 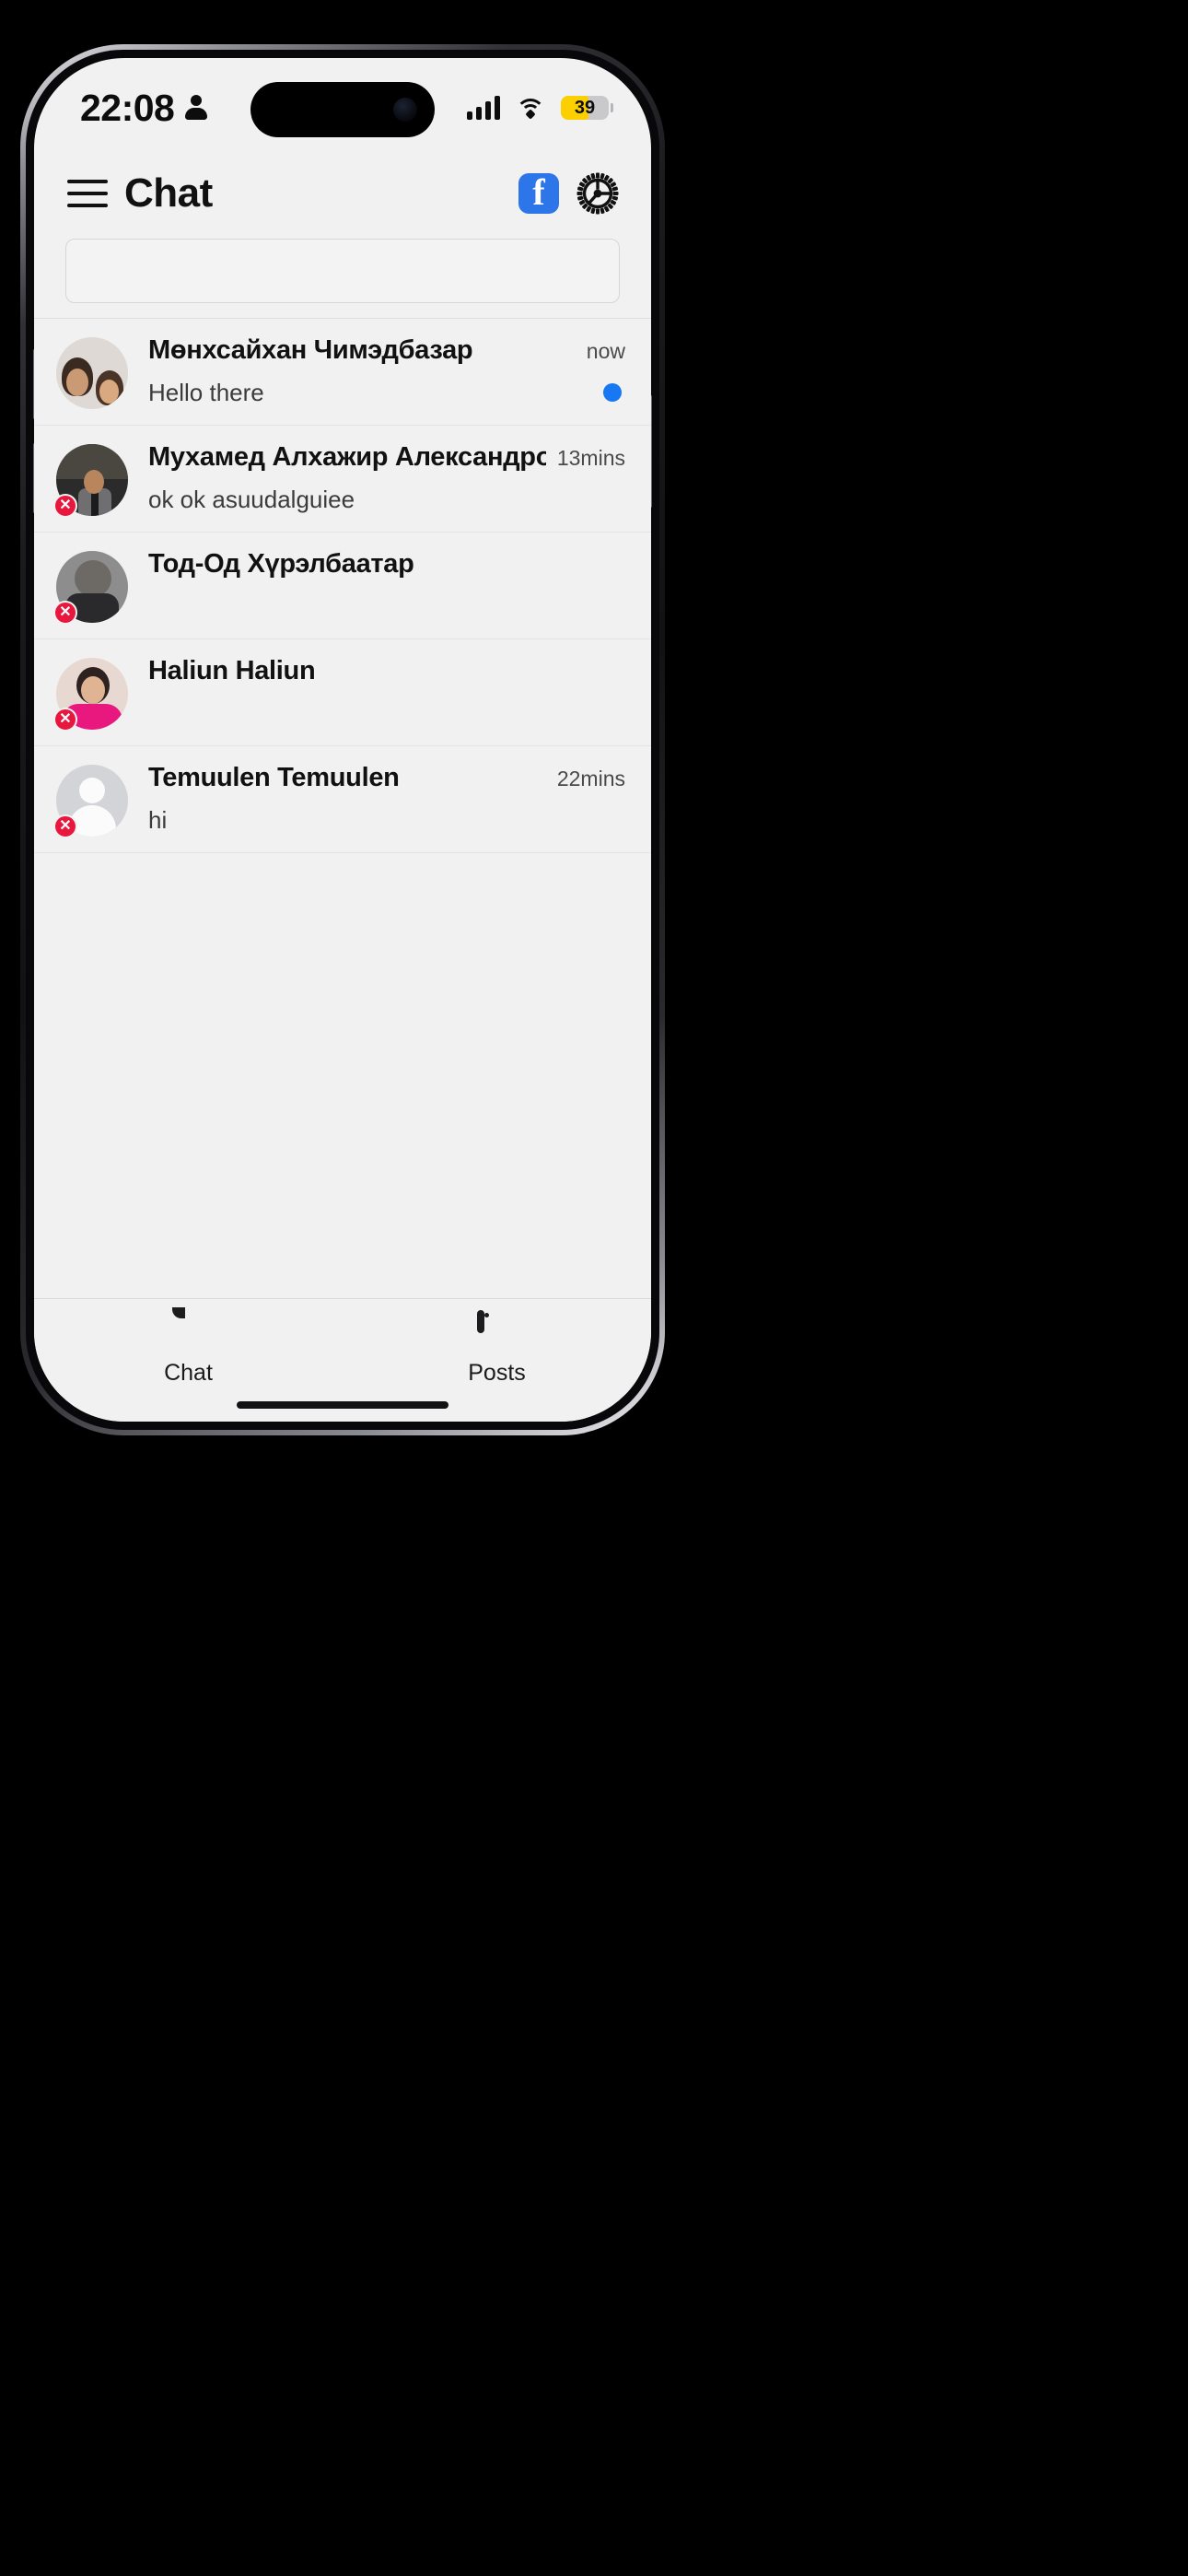 I want to click on contact-name: Haliun Haliun, so click(x=232, y=670).